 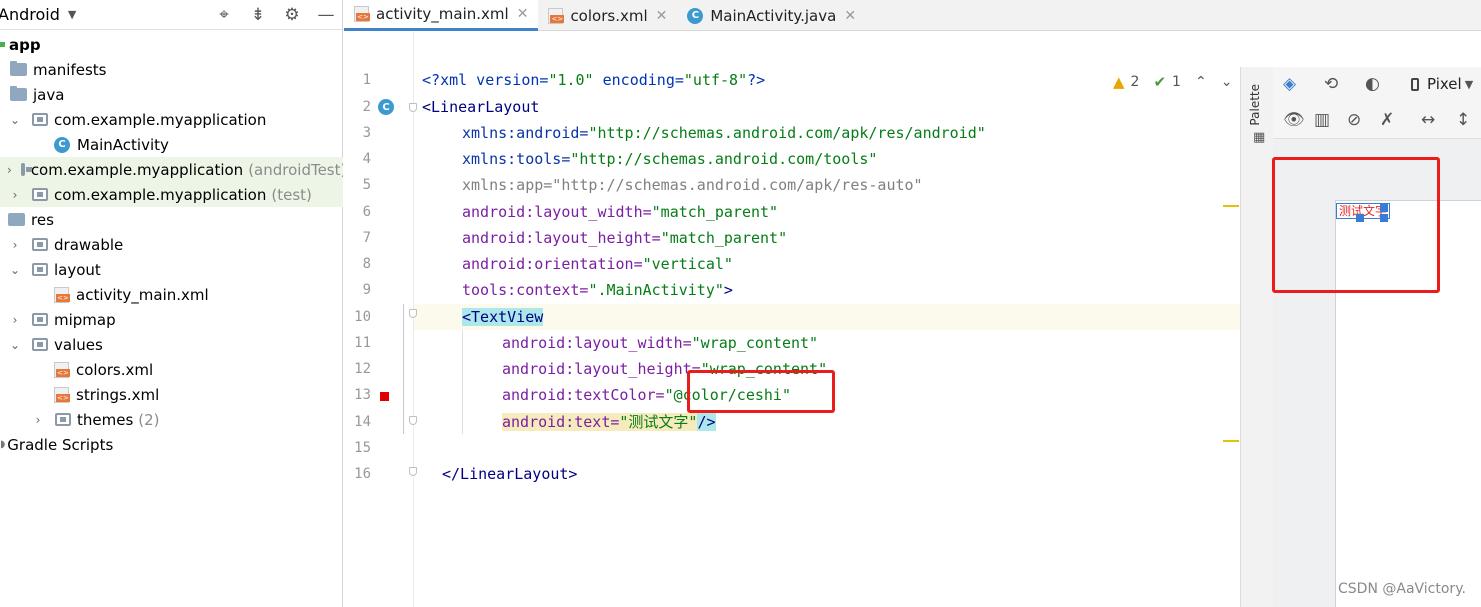 I want to click on horizontal-resize-icon: ↔, so click(x=1428, y=120).